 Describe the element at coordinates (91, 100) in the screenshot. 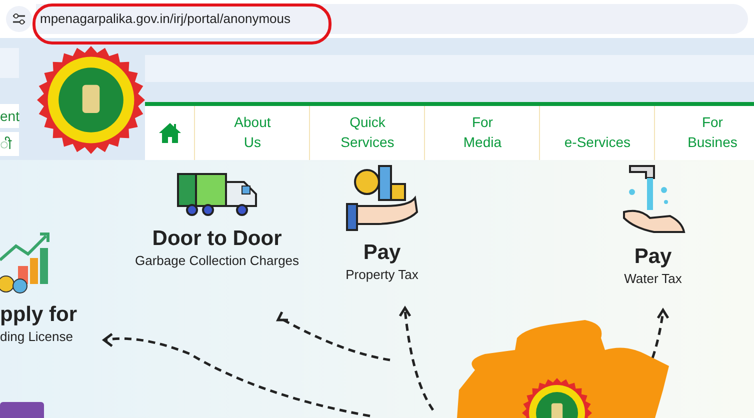

I see `state-emblem-icon` at that location.